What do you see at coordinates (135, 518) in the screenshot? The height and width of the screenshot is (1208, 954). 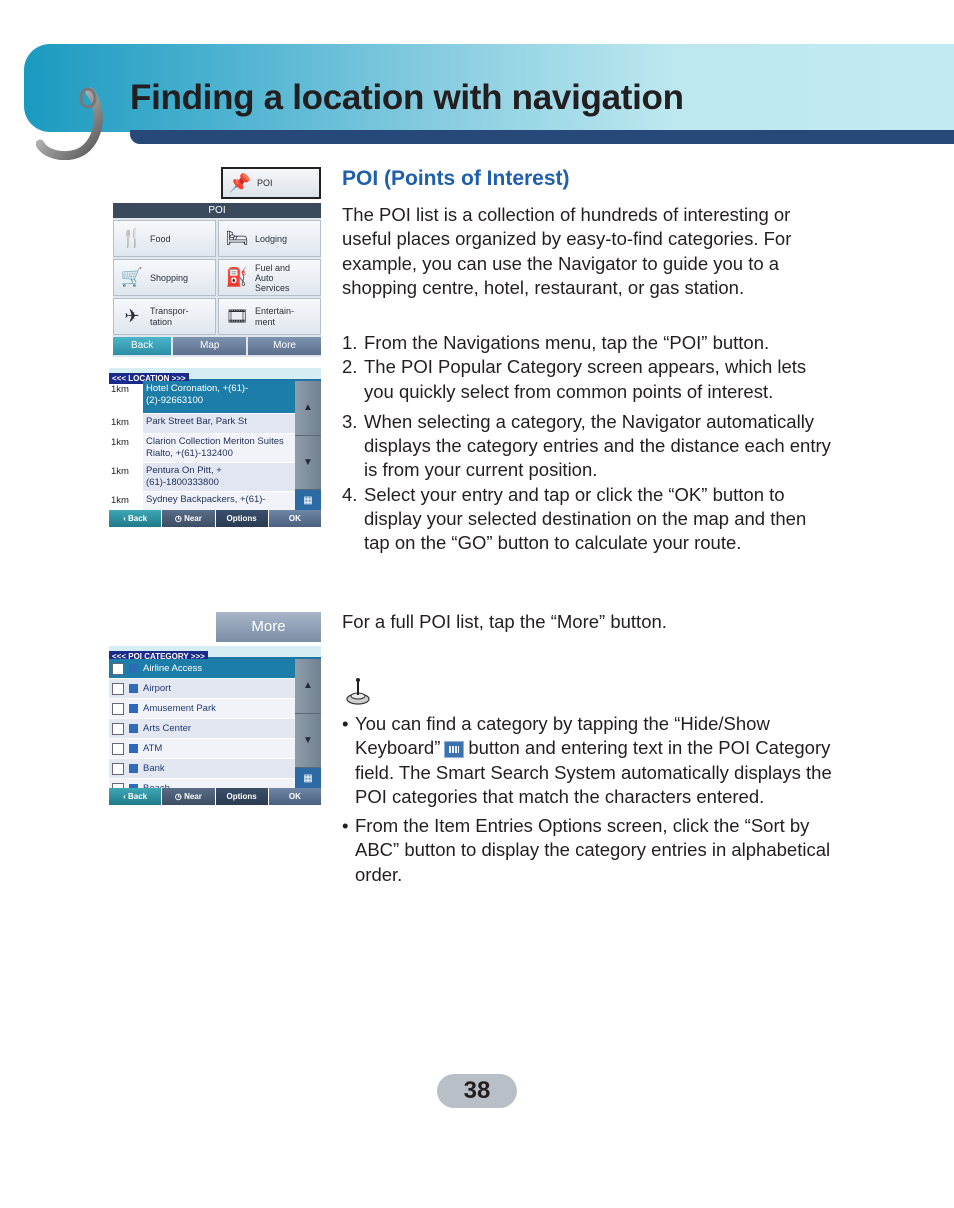 I see `location-back-button: ‹ Back` at bounding box center [135, 518].